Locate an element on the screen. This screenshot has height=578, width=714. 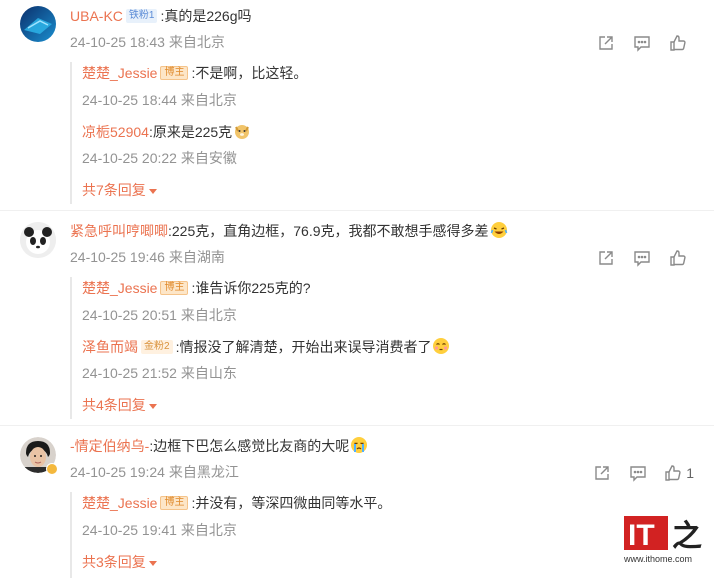
username-link: UBA-KC is located at coordinates (96, 16).